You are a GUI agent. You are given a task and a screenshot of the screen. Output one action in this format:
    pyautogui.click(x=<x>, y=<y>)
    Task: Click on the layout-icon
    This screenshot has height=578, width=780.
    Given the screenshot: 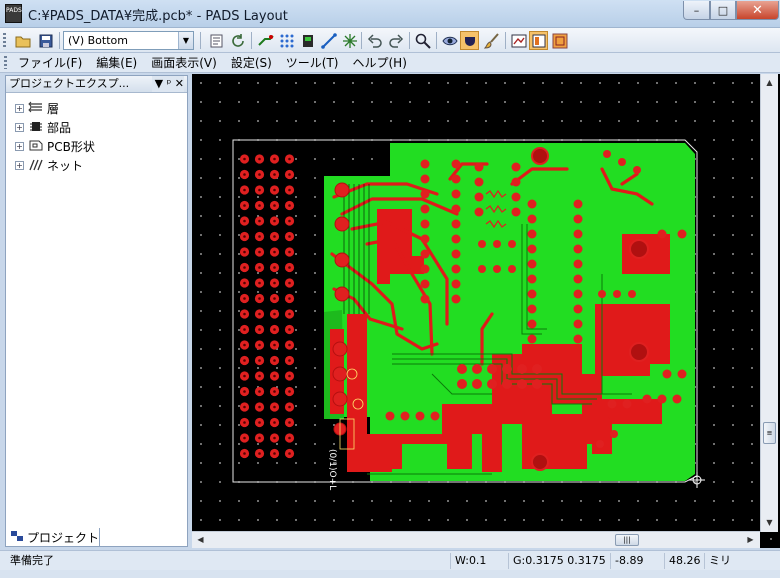 What is the action you would take?
    pyautogui.click(x=538, y=40)
    